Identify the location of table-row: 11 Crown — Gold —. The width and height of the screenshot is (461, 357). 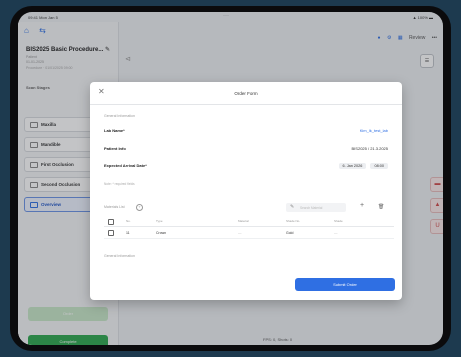
(249, 233).